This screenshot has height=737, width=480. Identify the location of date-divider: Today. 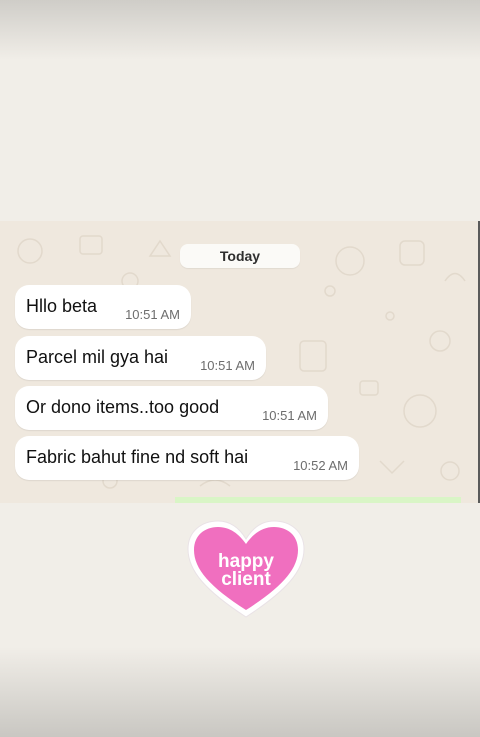
(240, 256).